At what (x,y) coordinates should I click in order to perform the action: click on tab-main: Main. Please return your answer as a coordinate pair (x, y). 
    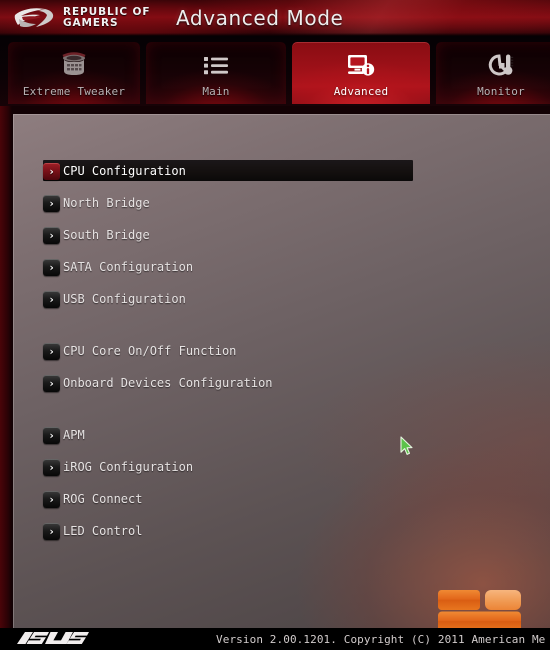
    Looking at the image, I should click on (216, 73).